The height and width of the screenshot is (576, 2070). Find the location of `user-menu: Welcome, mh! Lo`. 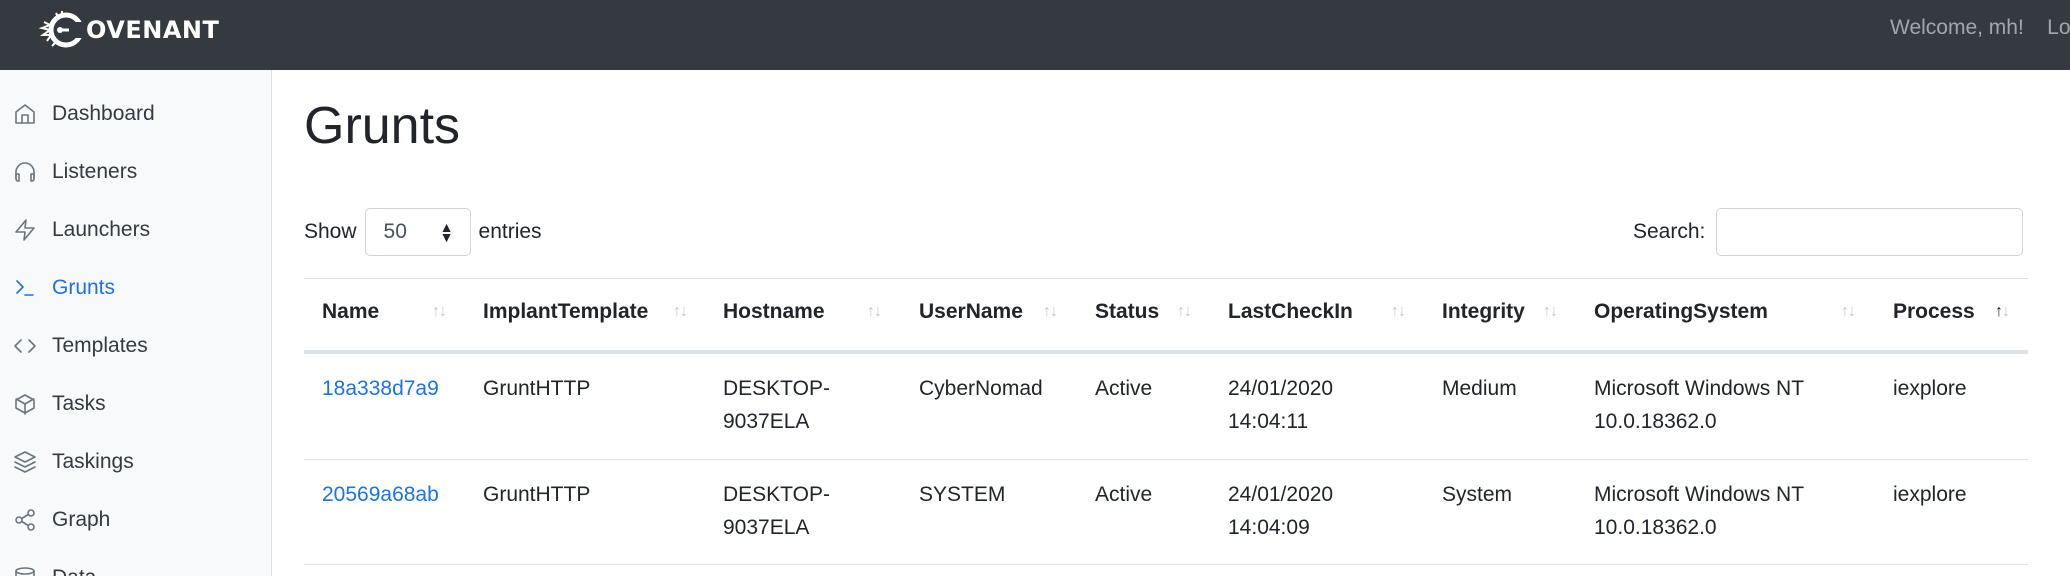

user-menu: Welcome, mh! Lo is located at coordinates (1980, 28).